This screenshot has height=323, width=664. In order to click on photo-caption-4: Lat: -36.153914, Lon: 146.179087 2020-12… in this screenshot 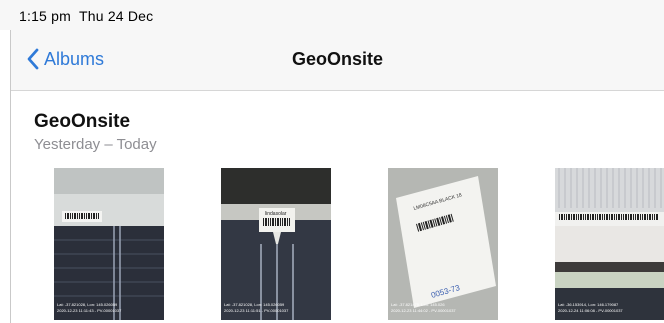, I will do `click(590, 307)`.